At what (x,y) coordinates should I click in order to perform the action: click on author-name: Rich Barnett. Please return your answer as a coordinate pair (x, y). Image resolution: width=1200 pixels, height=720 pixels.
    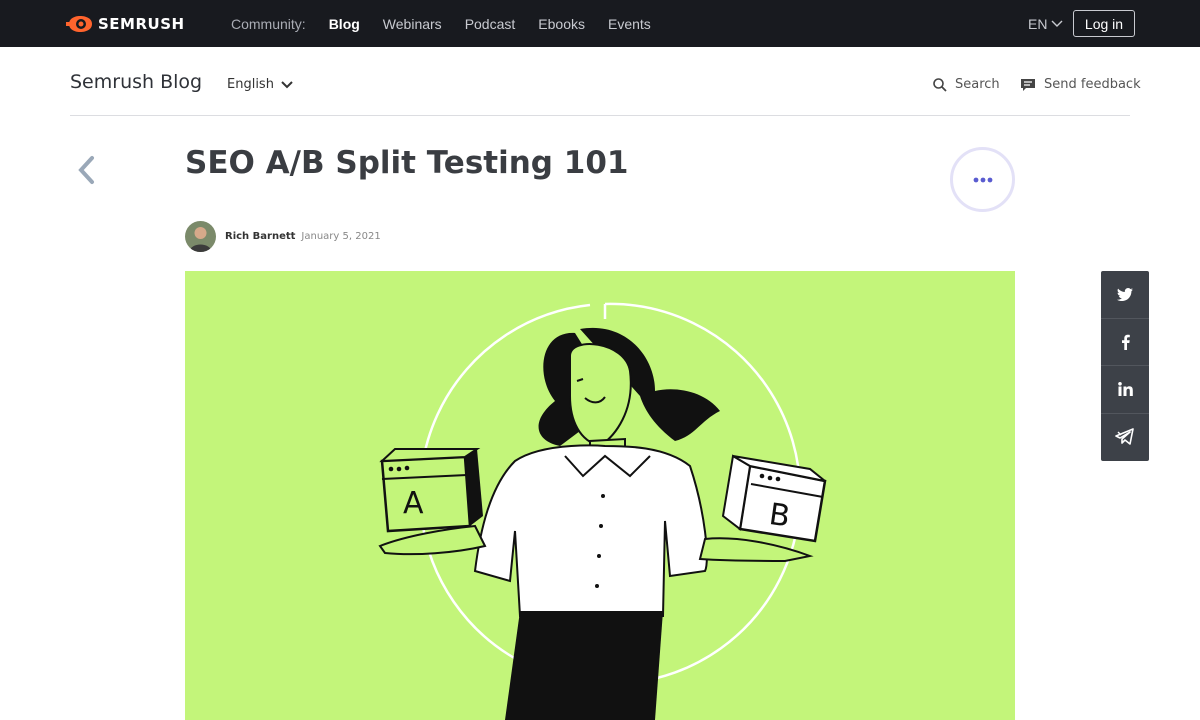
    Looking at the image, I should click on (260, 236).